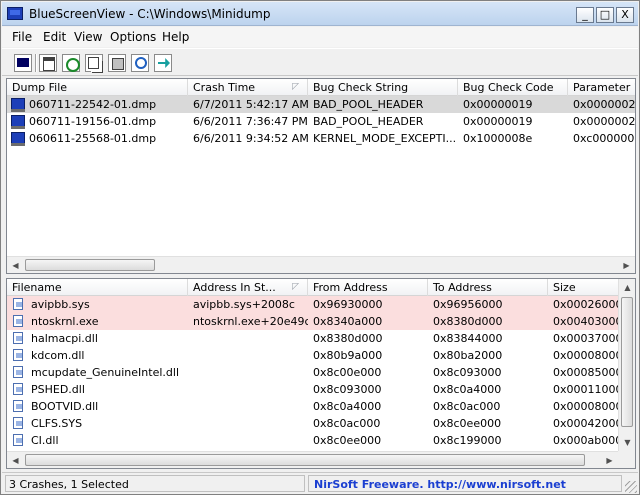 This screenshot has height=495, width=640. What do you see at coordinates (48, 63) in the screenshot?
I see `properties-icon` at bounding box center [48, 63].